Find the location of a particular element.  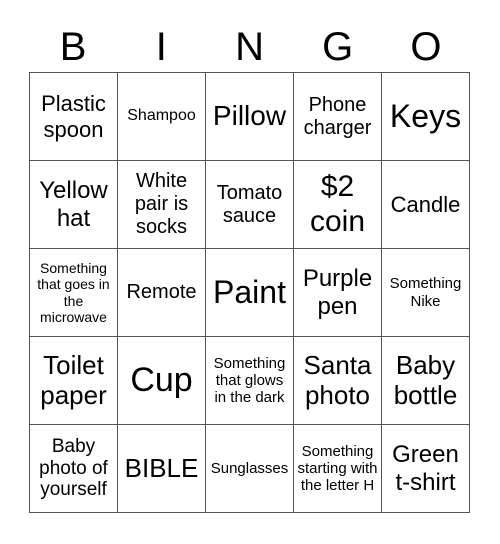

bingo-cell: Something starting with the letter H is located at coordinates (338, 469).